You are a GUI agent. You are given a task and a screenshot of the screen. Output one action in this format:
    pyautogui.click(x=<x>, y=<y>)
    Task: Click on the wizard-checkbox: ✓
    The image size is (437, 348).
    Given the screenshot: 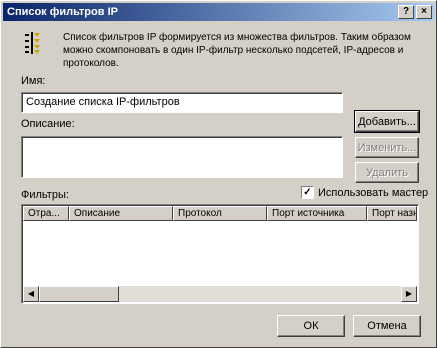 What is the action you would take?
    pyautogui.click(x=307, y=192)
    